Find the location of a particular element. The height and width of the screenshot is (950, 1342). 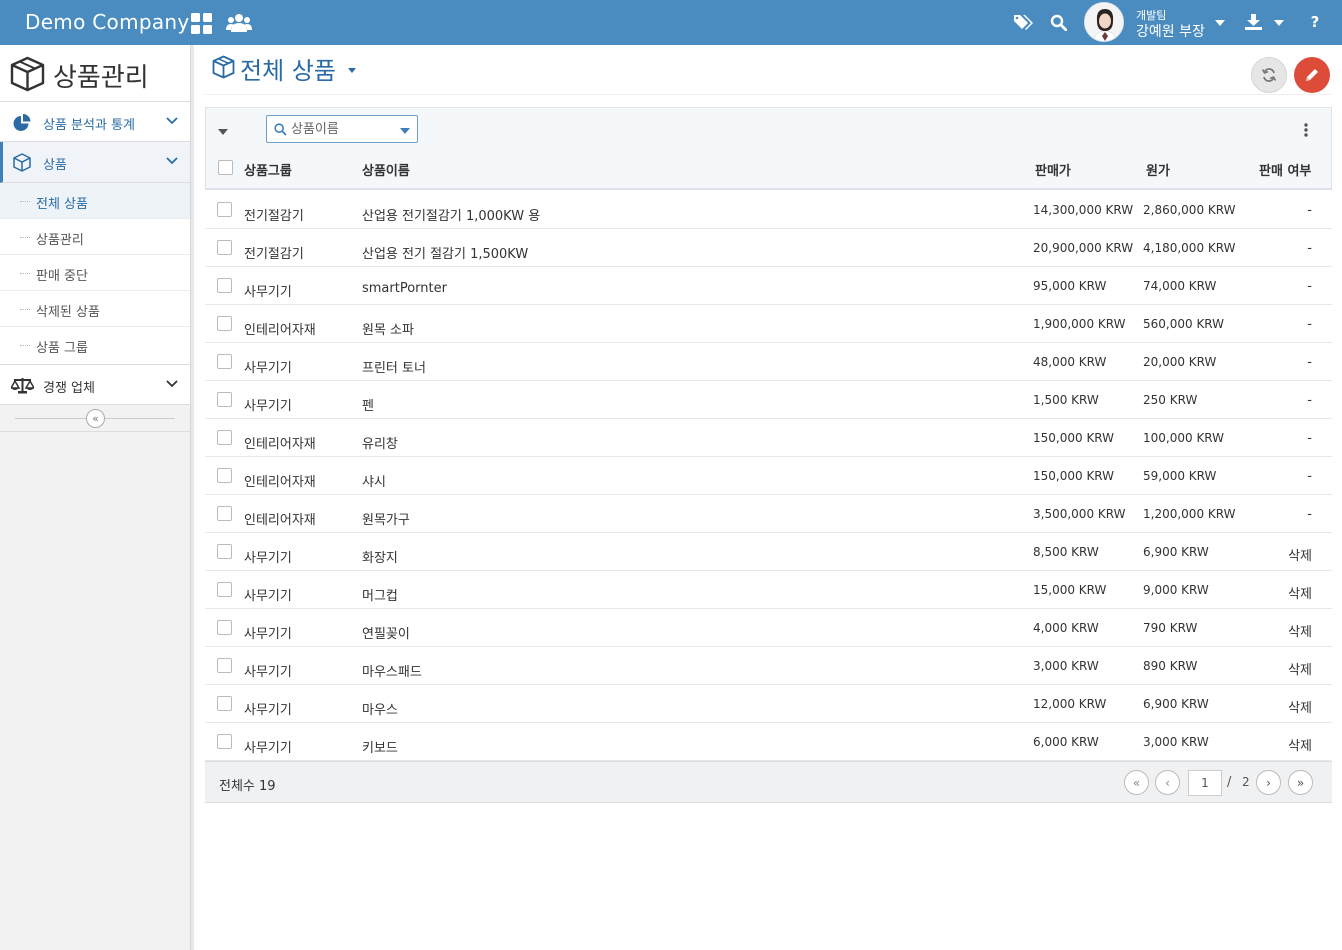

table-row: 사무기기 프린터 토너 48,000 KRW 20,000 KRW - is located at coordinates (768, 362).